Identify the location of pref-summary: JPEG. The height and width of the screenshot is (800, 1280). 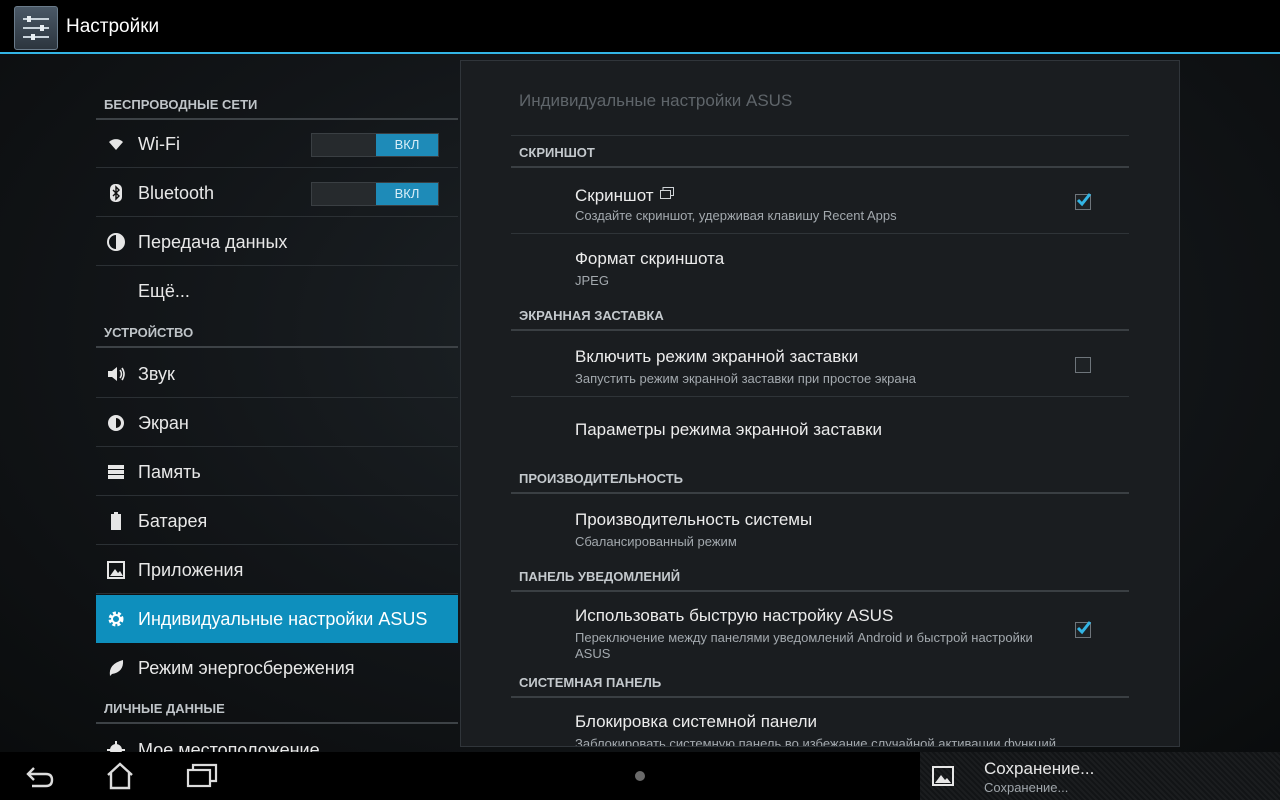
(592, 280).